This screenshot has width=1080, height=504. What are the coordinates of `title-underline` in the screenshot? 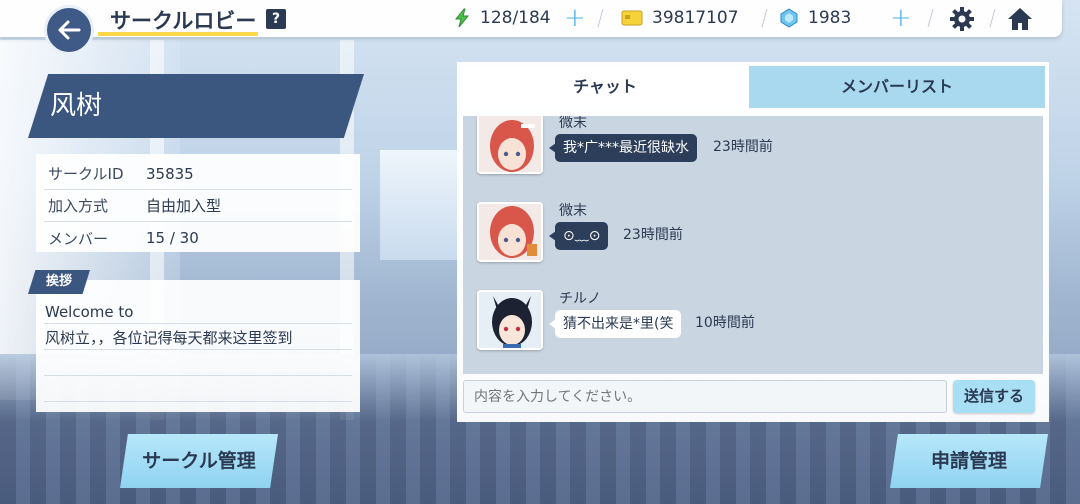 It's located at (178, 34).